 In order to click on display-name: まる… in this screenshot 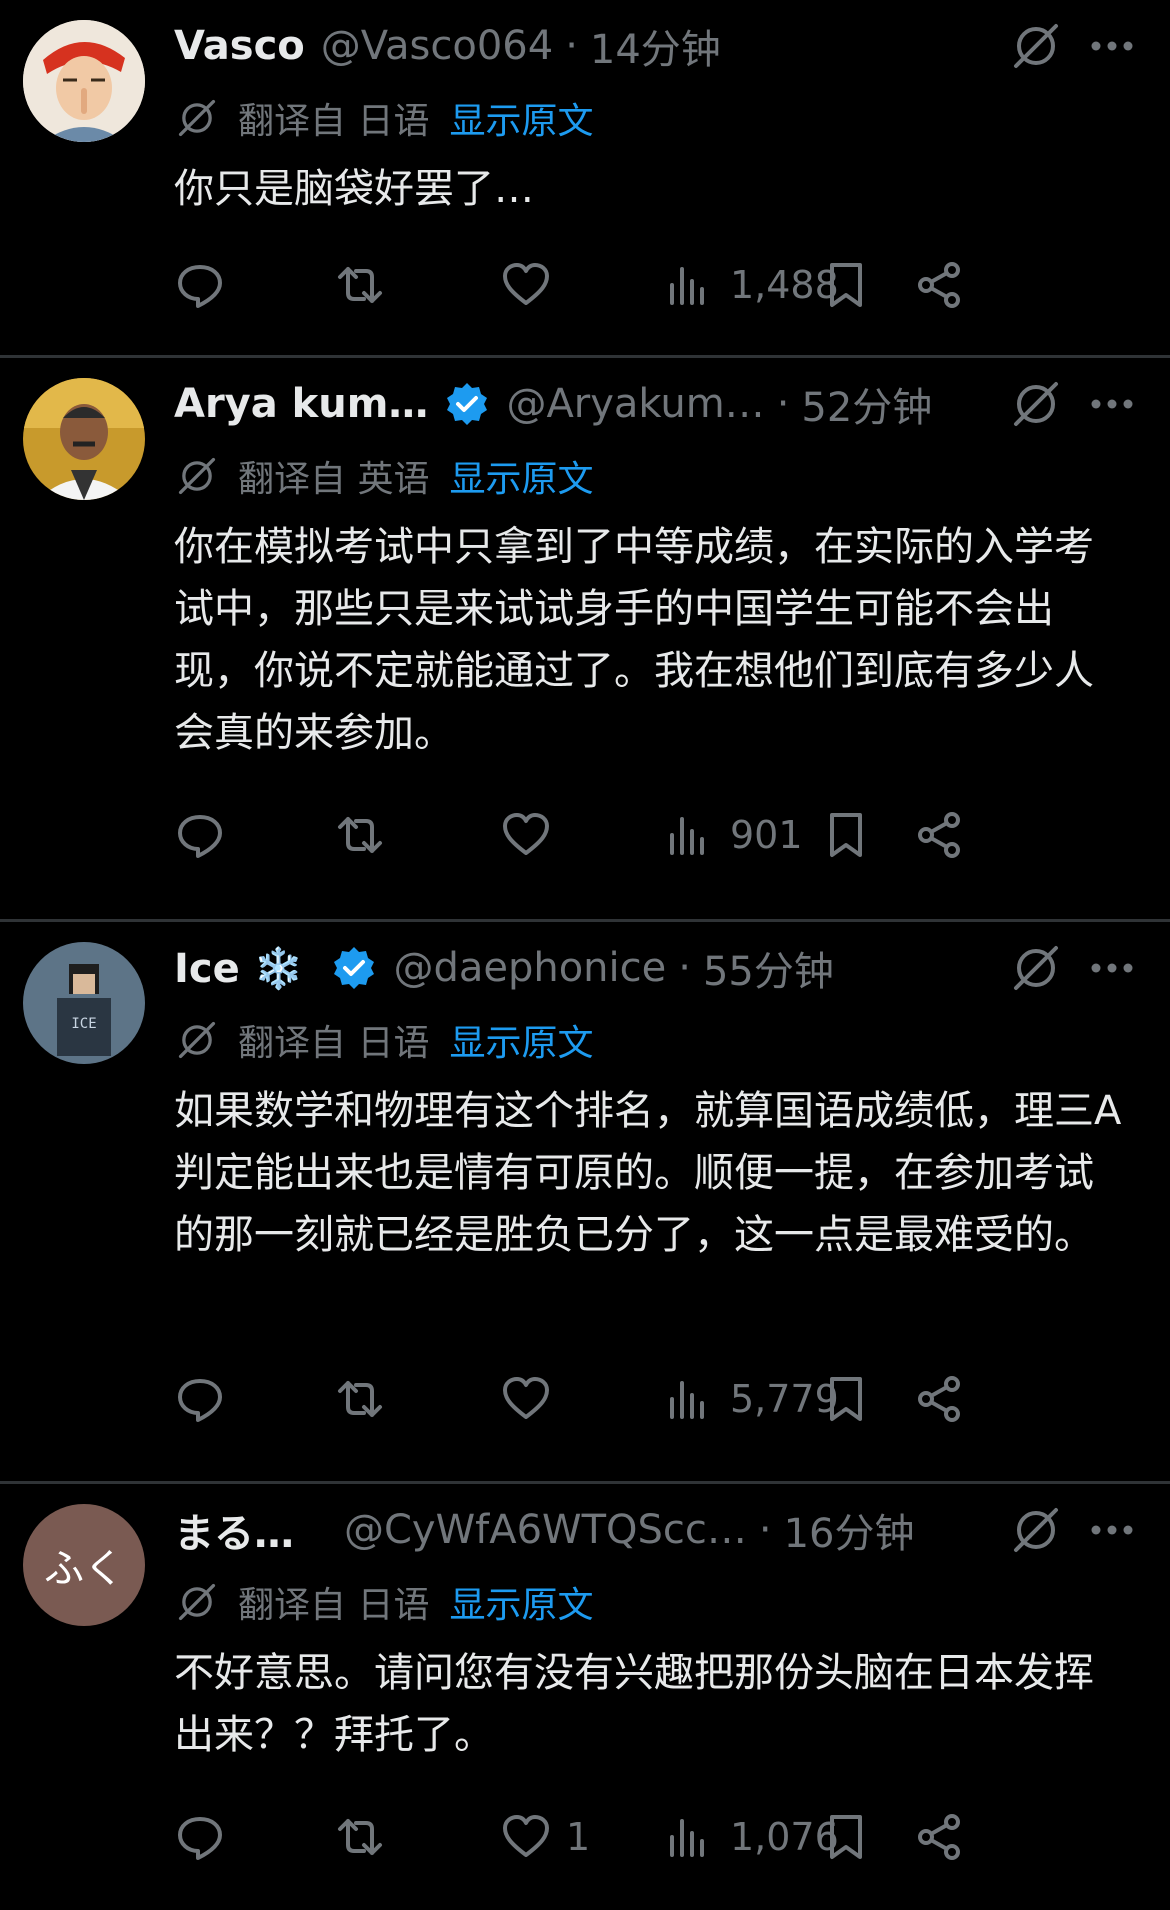, I will do `click(234, 1530)`.